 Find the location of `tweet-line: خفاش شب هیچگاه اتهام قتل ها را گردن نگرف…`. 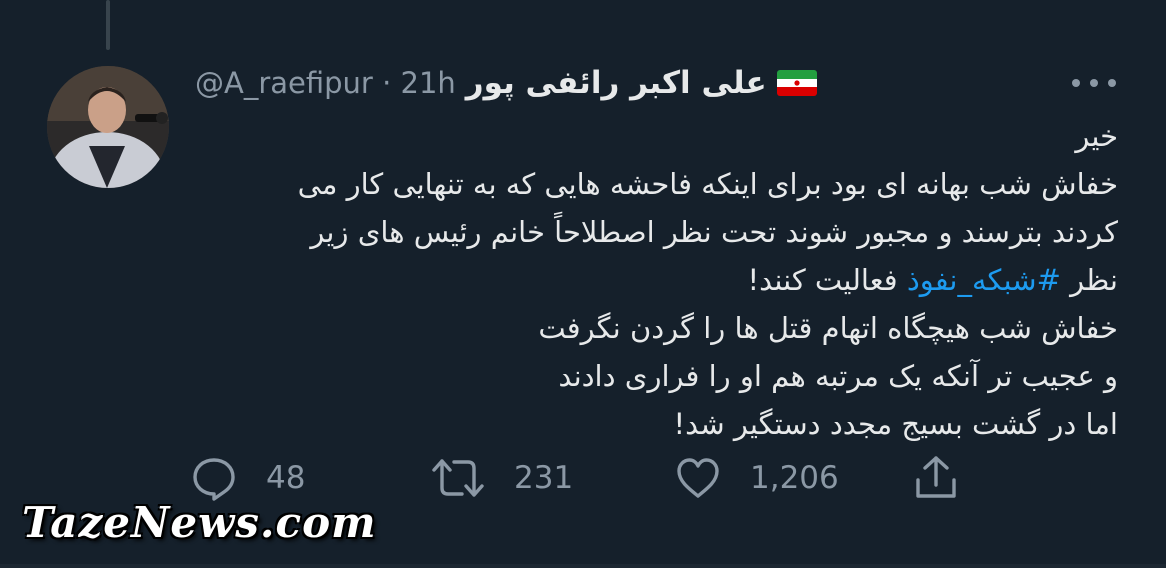

tweet-line: خفاش شب هیچگاه اتهام قتل ها را گردن نگرف… is located at coordinates (828, 328).